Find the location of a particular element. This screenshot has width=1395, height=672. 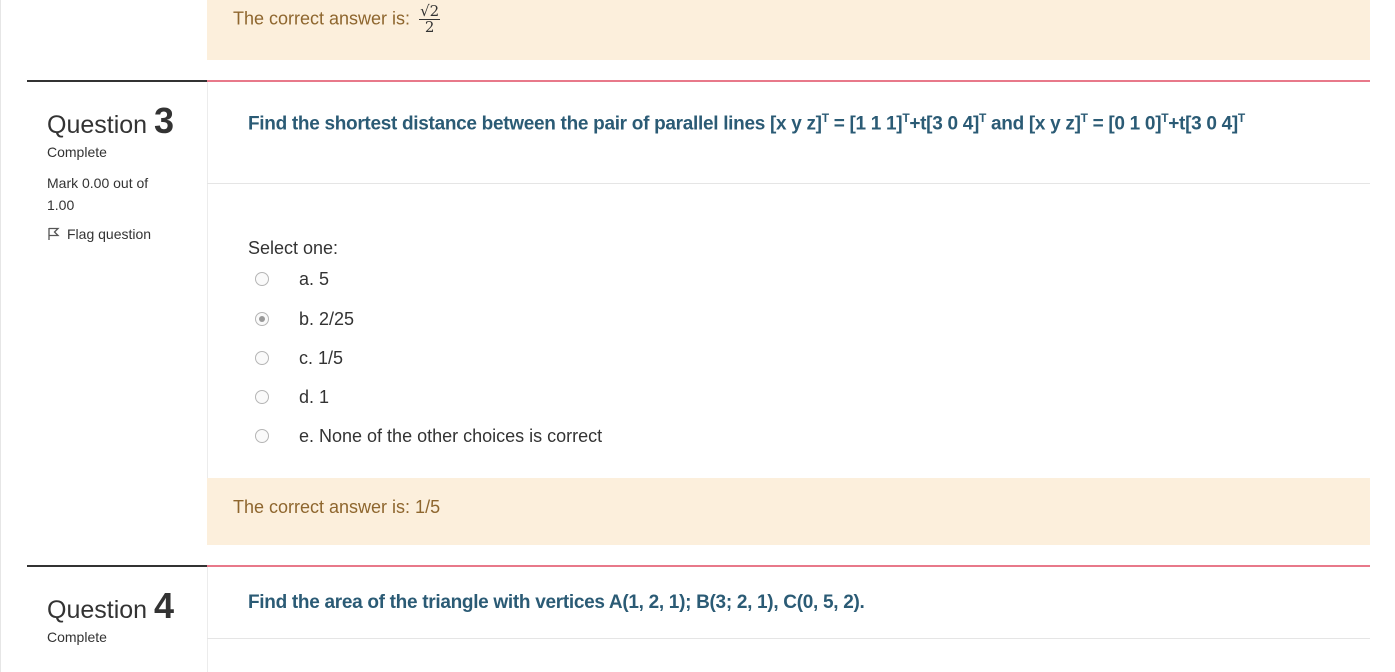

answer-option-c: c. 1/5 is located at coordinates (299, 358).